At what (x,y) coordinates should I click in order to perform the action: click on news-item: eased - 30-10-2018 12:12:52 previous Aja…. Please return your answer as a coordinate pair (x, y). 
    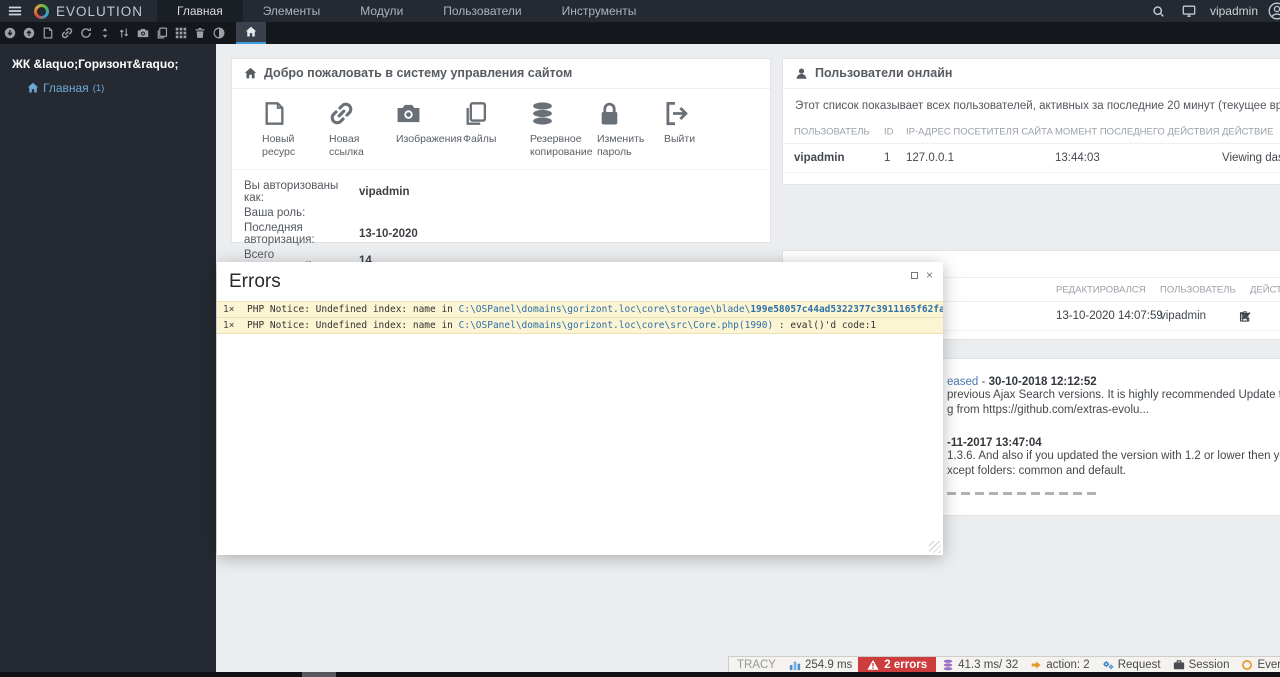
    Looking at the image, I should click on (1113, 396).